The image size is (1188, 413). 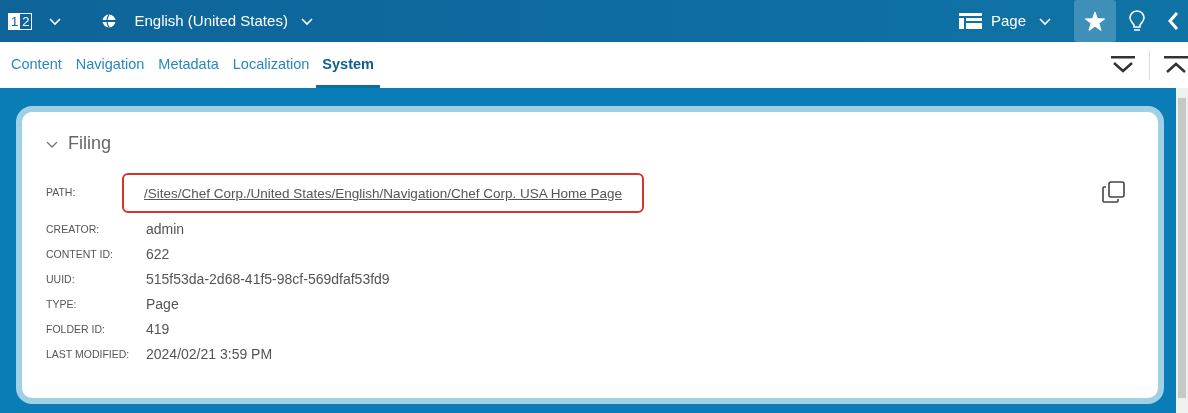 I want to click on field-value: Page, so click(x=162, y=304).